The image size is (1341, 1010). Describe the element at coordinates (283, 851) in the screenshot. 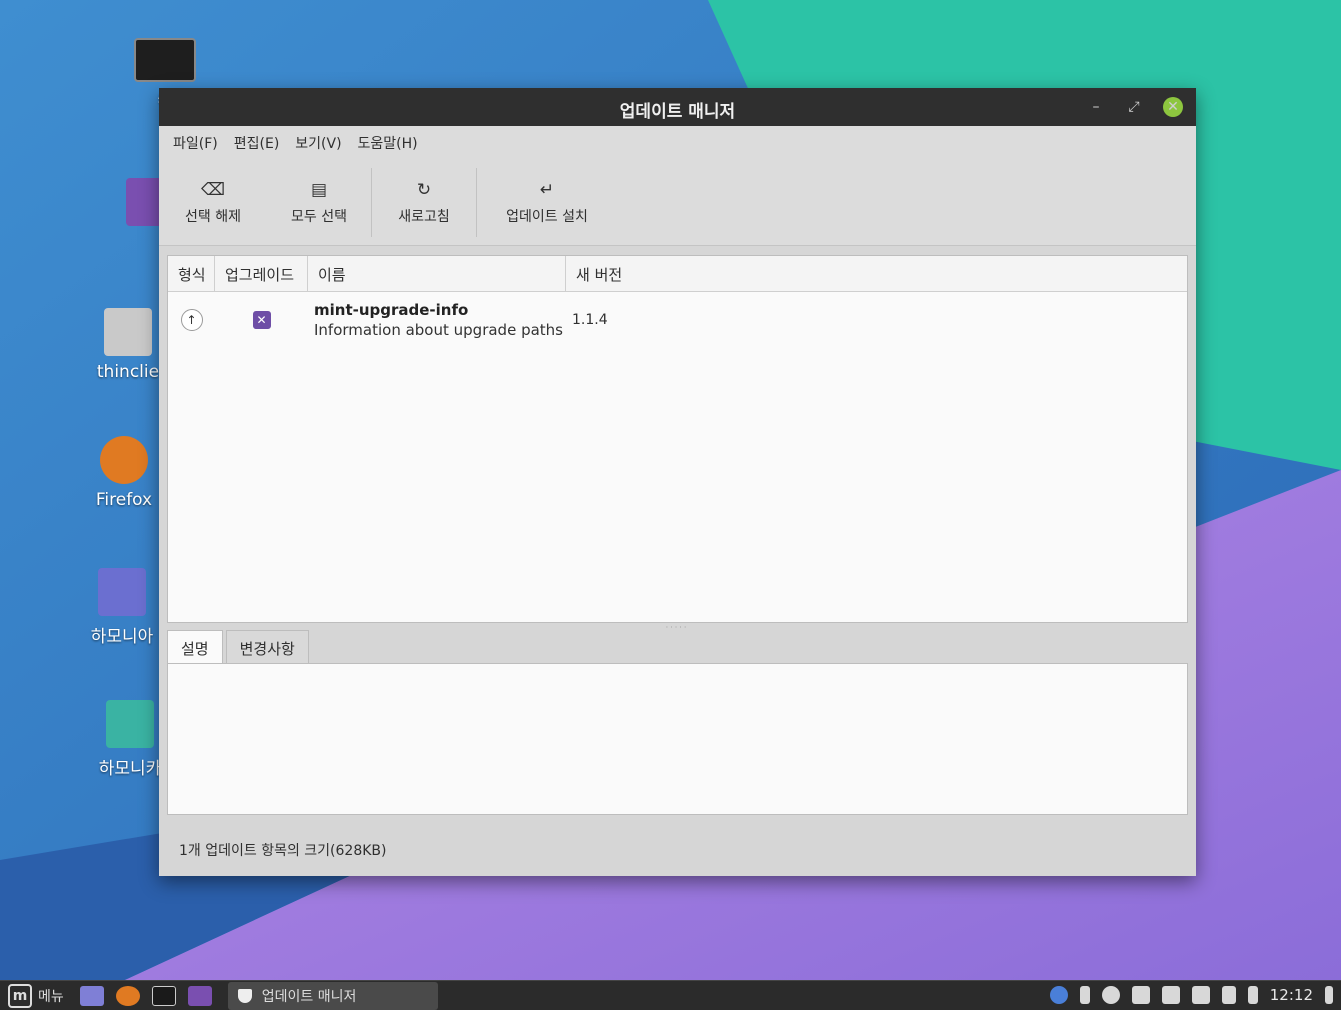

I see `status-text: 1개 업데이트 항목의 크기(628KB)` at that location.